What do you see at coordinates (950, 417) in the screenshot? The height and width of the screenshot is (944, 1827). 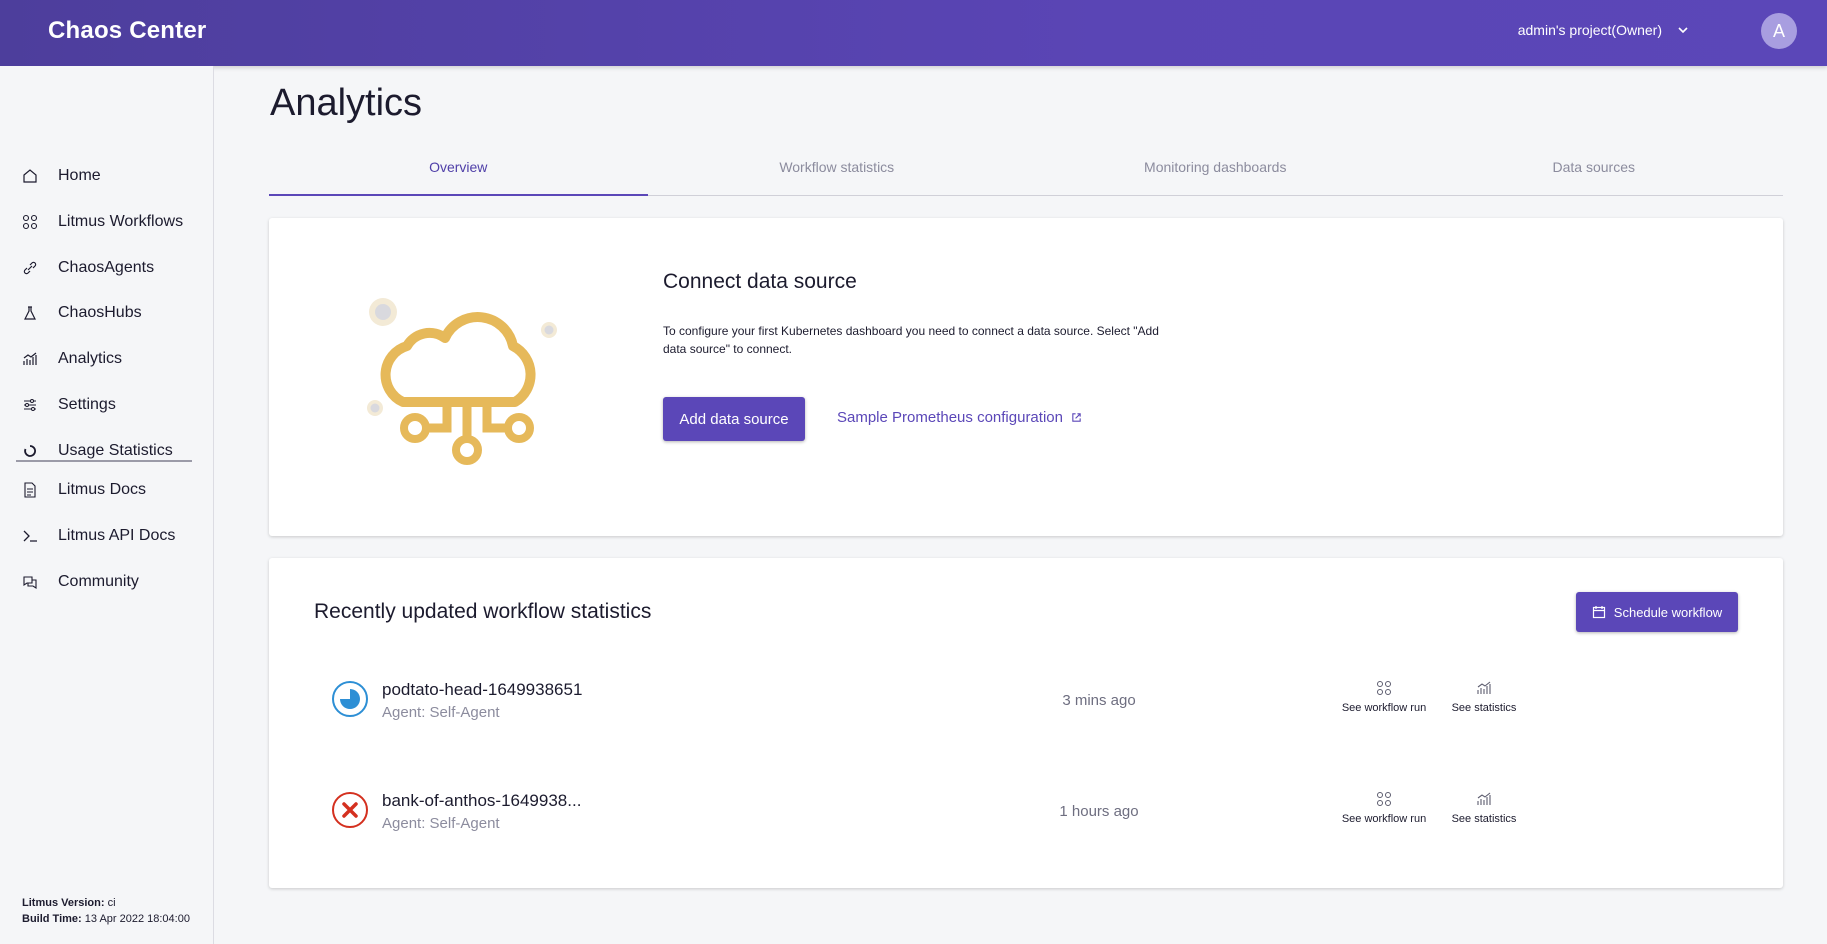 I see `sample-prometheus-label: Sample Prometheus configuration` at bounding box center [950, 417].